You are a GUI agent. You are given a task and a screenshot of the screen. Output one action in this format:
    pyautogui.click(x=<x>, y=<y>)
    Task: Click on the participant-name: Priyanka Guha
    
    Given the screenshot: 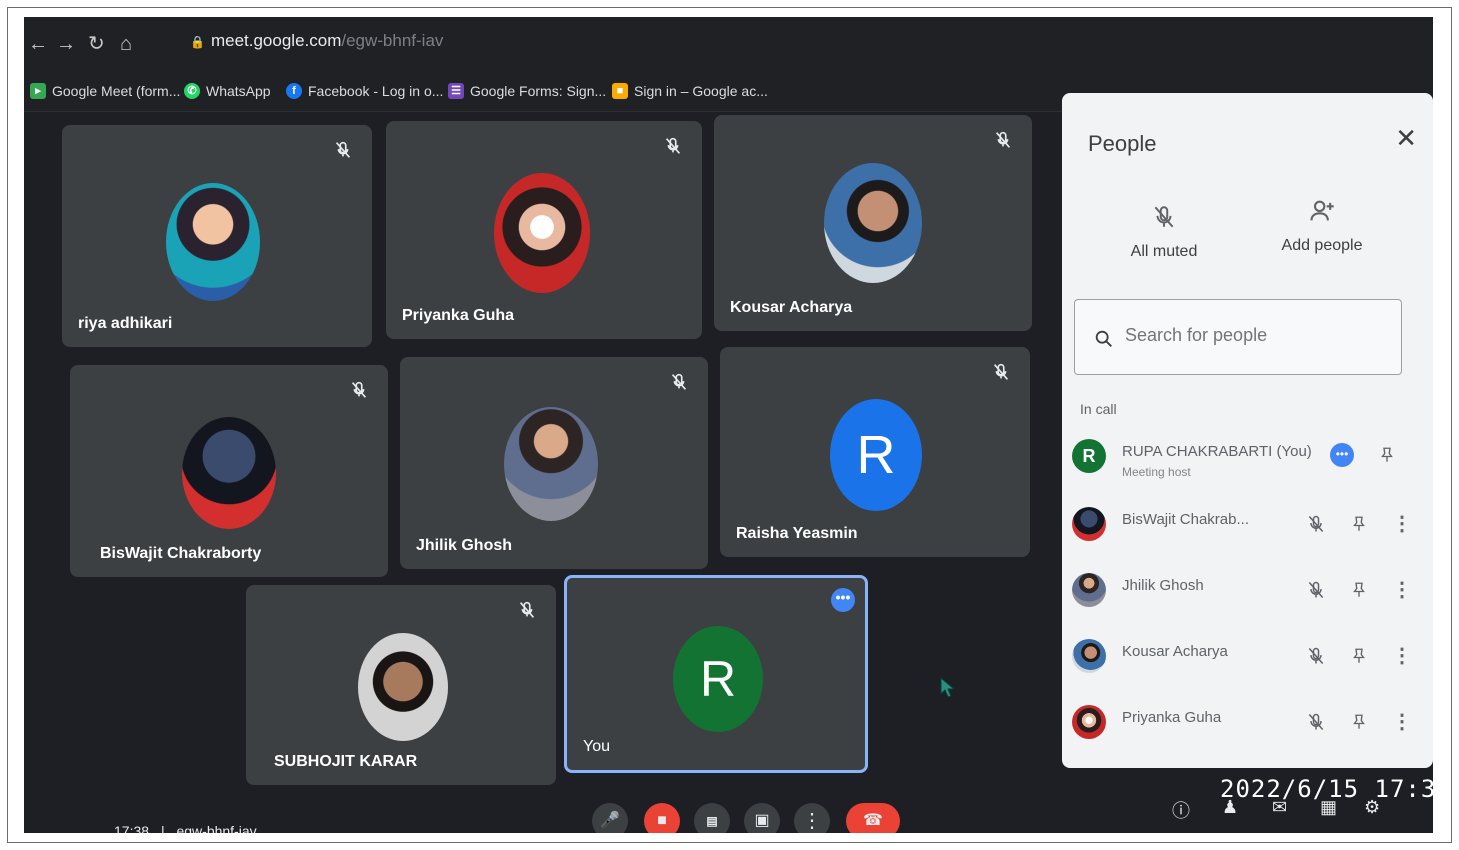 What is the action you would take?
    pyautogui.click(x=458, y=315)
    